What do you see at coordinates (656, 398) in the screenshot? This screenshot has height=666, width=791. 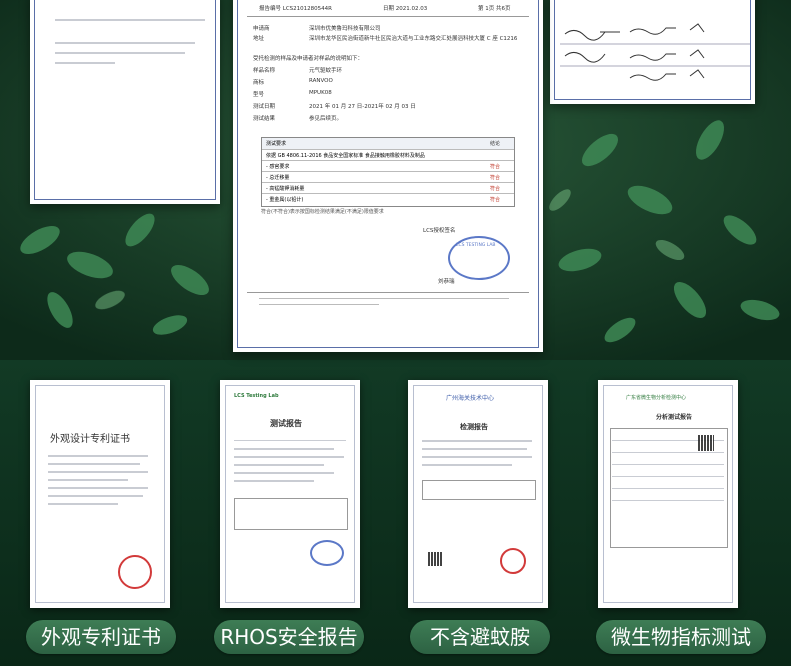 I see `gdmc-logo: 广东省微生物分析检测中心` at bounding box center [656, 398].